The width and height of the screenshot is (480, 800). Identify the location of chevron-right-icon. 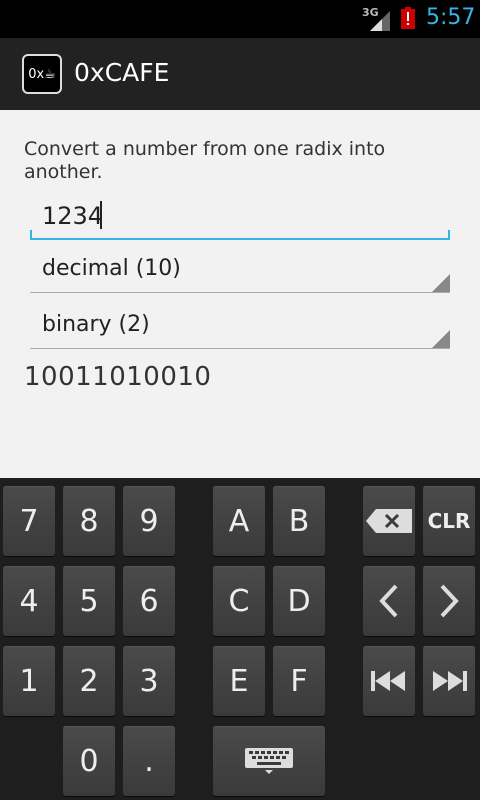
(449, 601).